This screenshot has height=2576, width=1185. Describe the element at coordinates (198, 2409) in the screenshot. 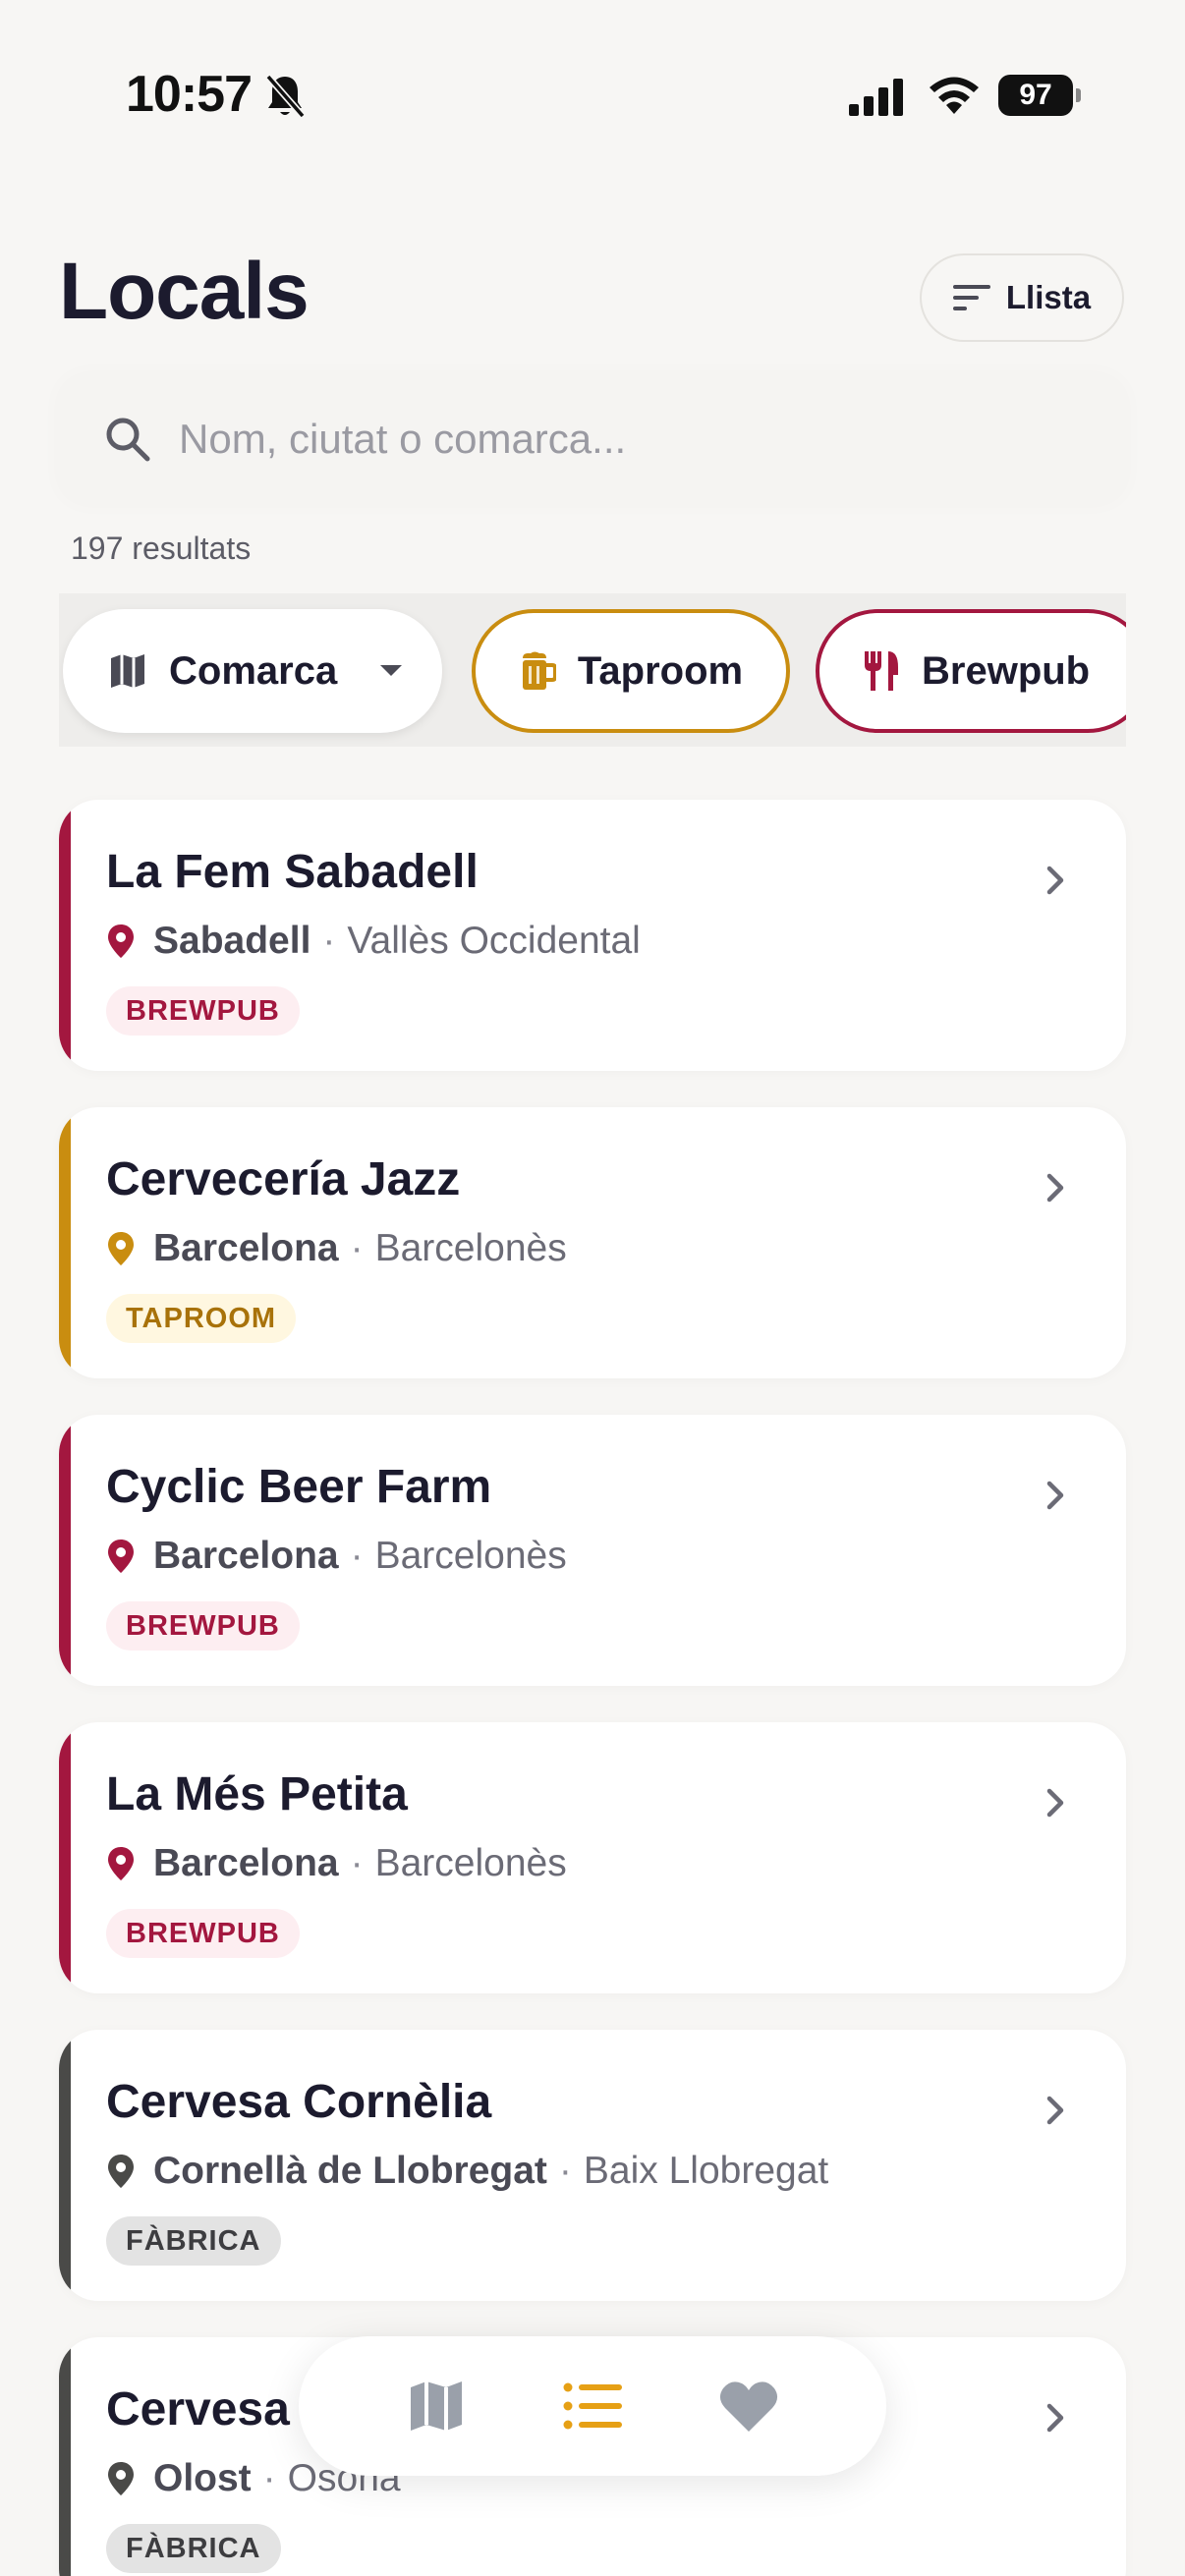

I see `venue-name: Cervesa` at that location.